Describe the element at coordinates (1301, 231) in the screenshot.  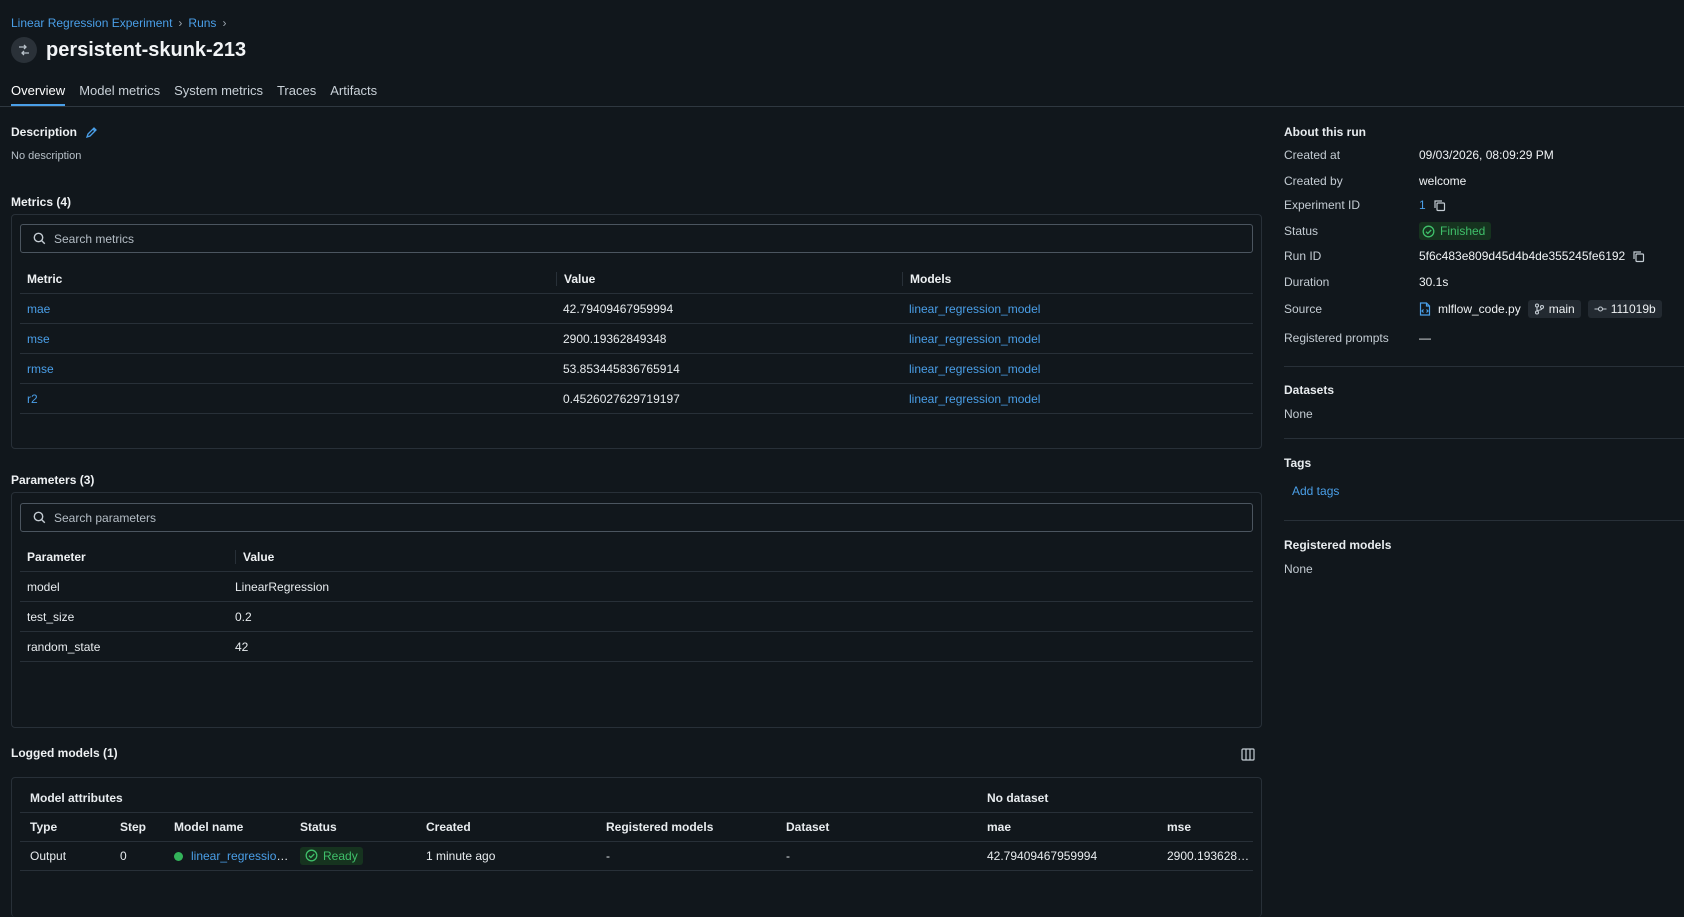
I see `status-label: Status` at that location.